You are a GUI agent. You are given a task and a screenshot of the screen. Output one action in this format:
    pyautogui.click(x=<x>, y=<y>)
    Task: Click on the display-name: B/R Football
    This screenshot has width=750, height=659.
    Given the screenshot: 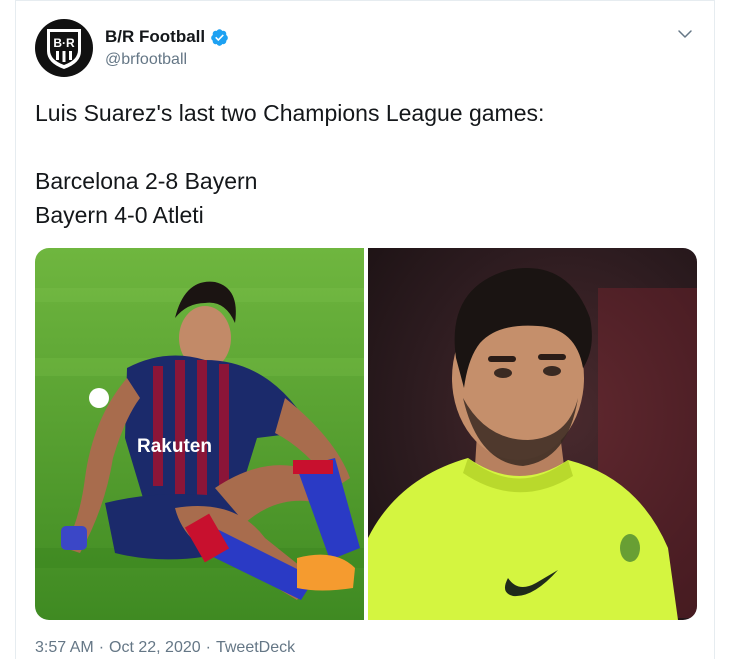 What is the action you would take?
    pyautogui.click(x=155, y=37)
    